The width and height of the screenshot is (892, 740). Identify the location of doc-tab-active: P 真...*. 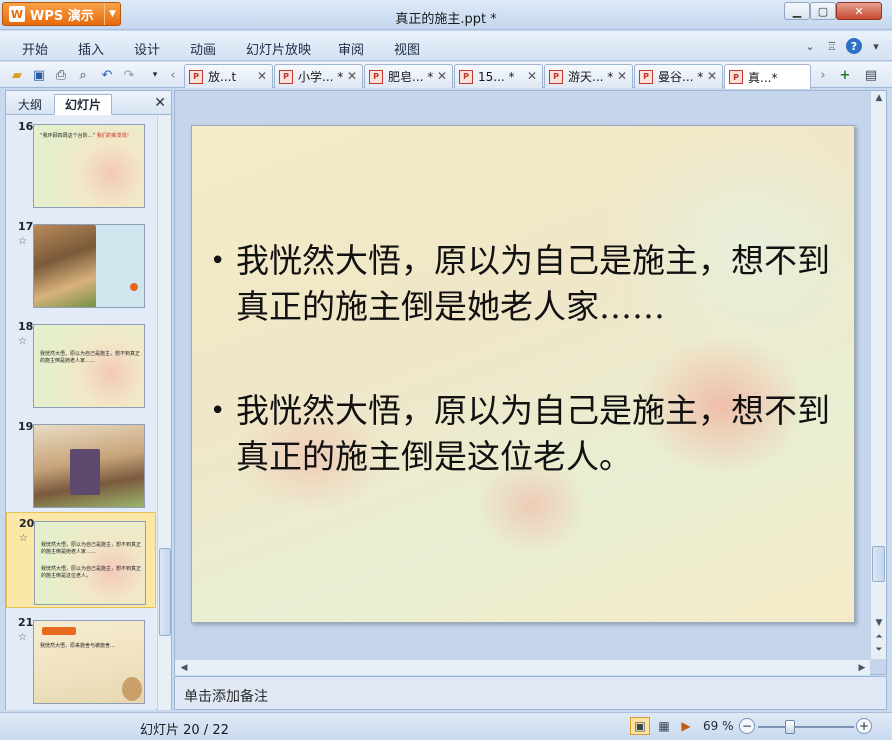
(767, 76).